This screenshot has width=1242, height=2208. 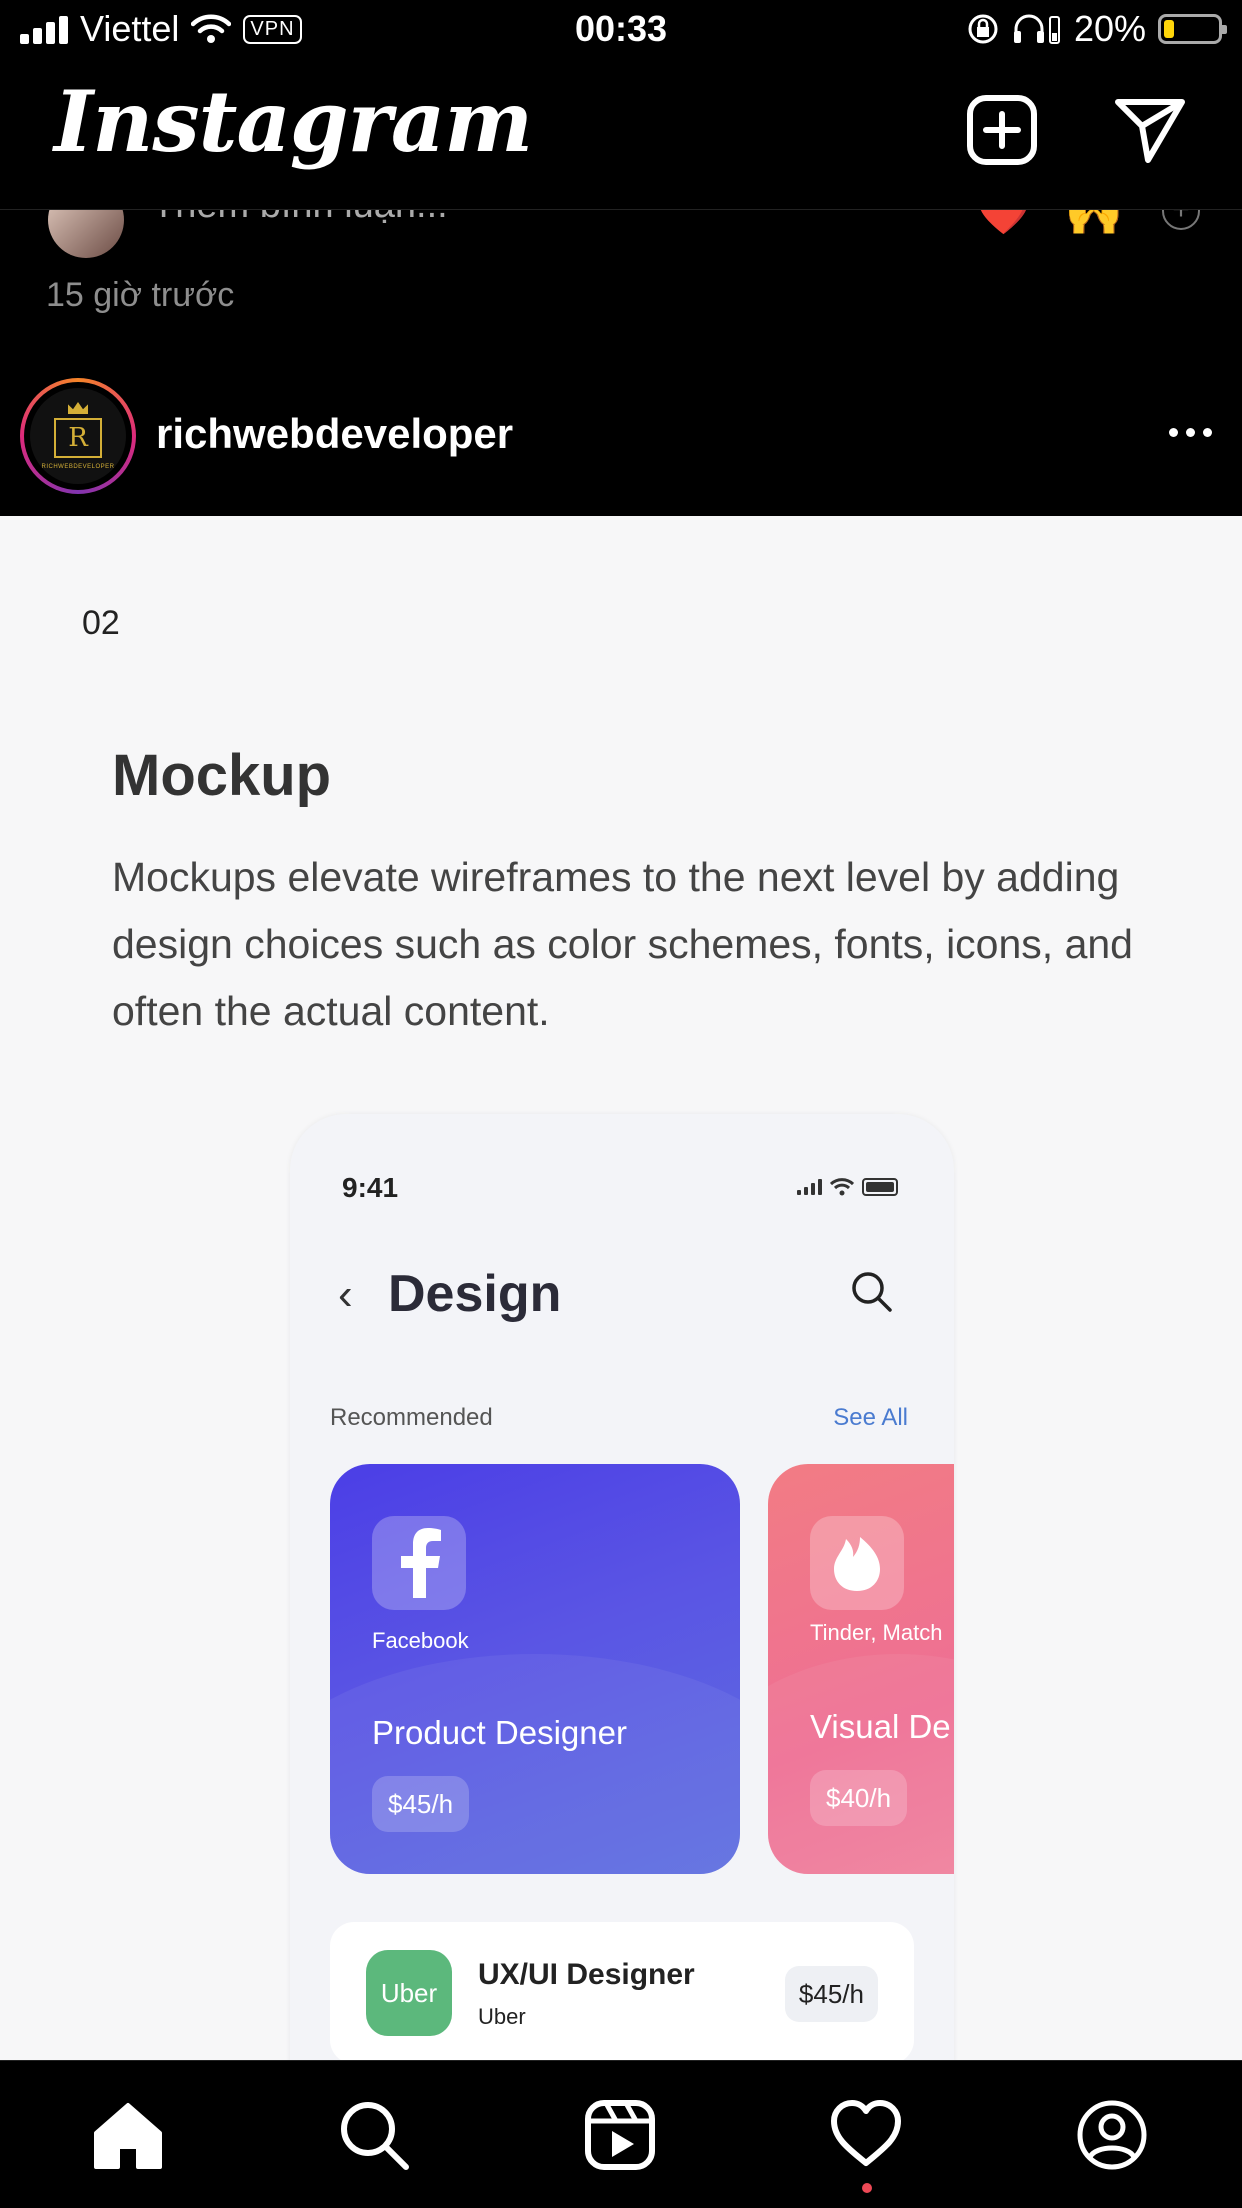 I want to click on search-icon, so click(x=374, y=2135).